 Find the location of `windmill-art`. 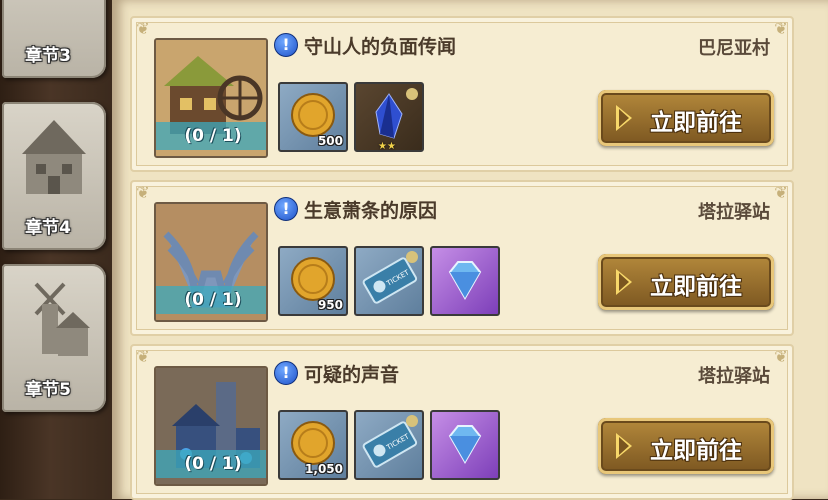

windmill-art is located at coordinates (62, 319).